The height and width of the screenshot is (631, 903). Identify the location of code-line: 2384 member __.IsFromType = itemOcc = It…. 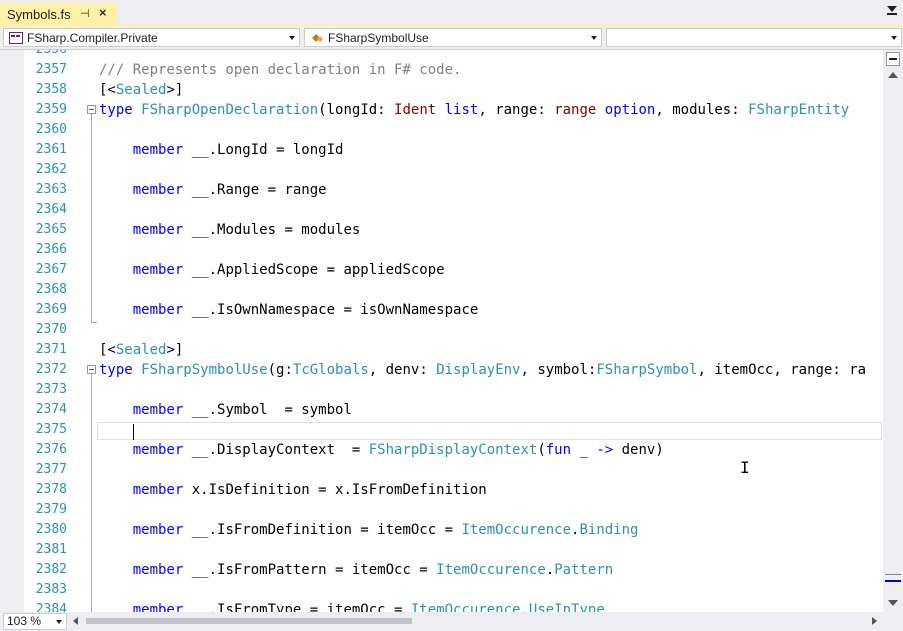
(441, 606).